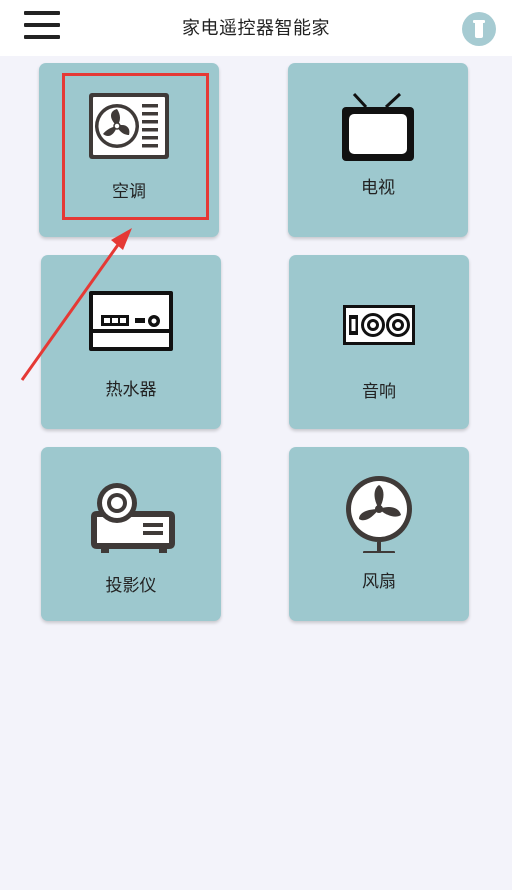 The width and height of the screenshot is (512, 890). Describe the element at coordinates (129, 126) in the screenshot. I see `air-conditioner-icon` at that location.